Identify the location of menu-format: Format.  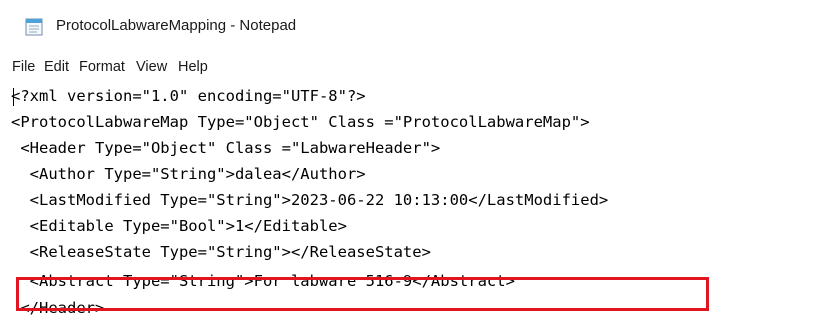
(102, 67).